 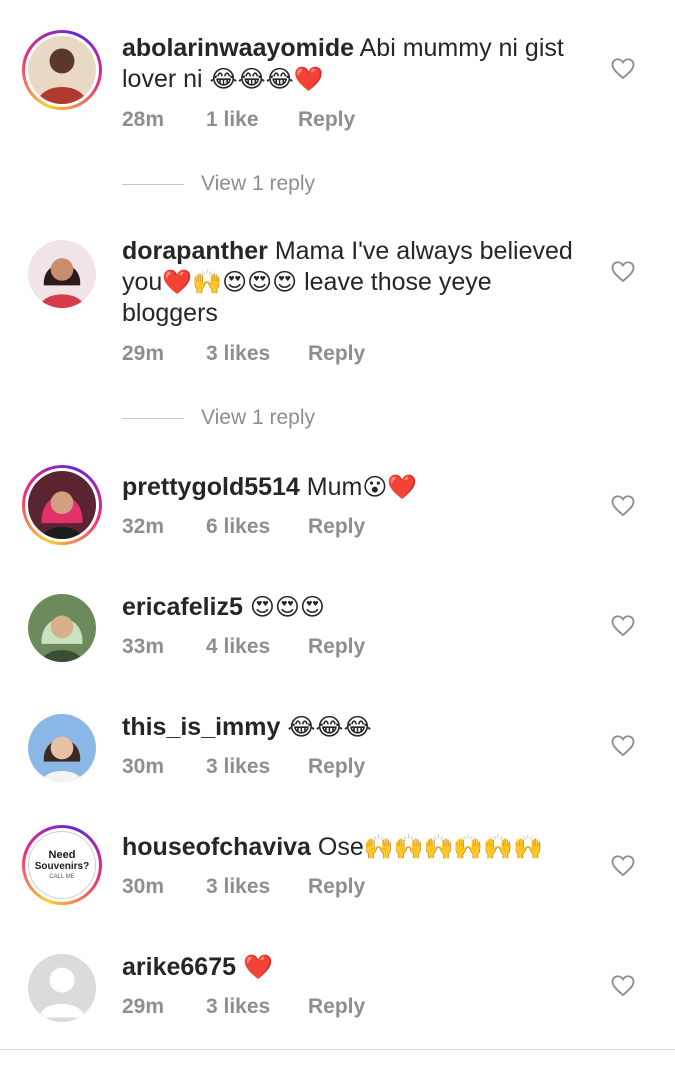 I want to click on comment-username: prettygold5514, so click(x=211, y=487).